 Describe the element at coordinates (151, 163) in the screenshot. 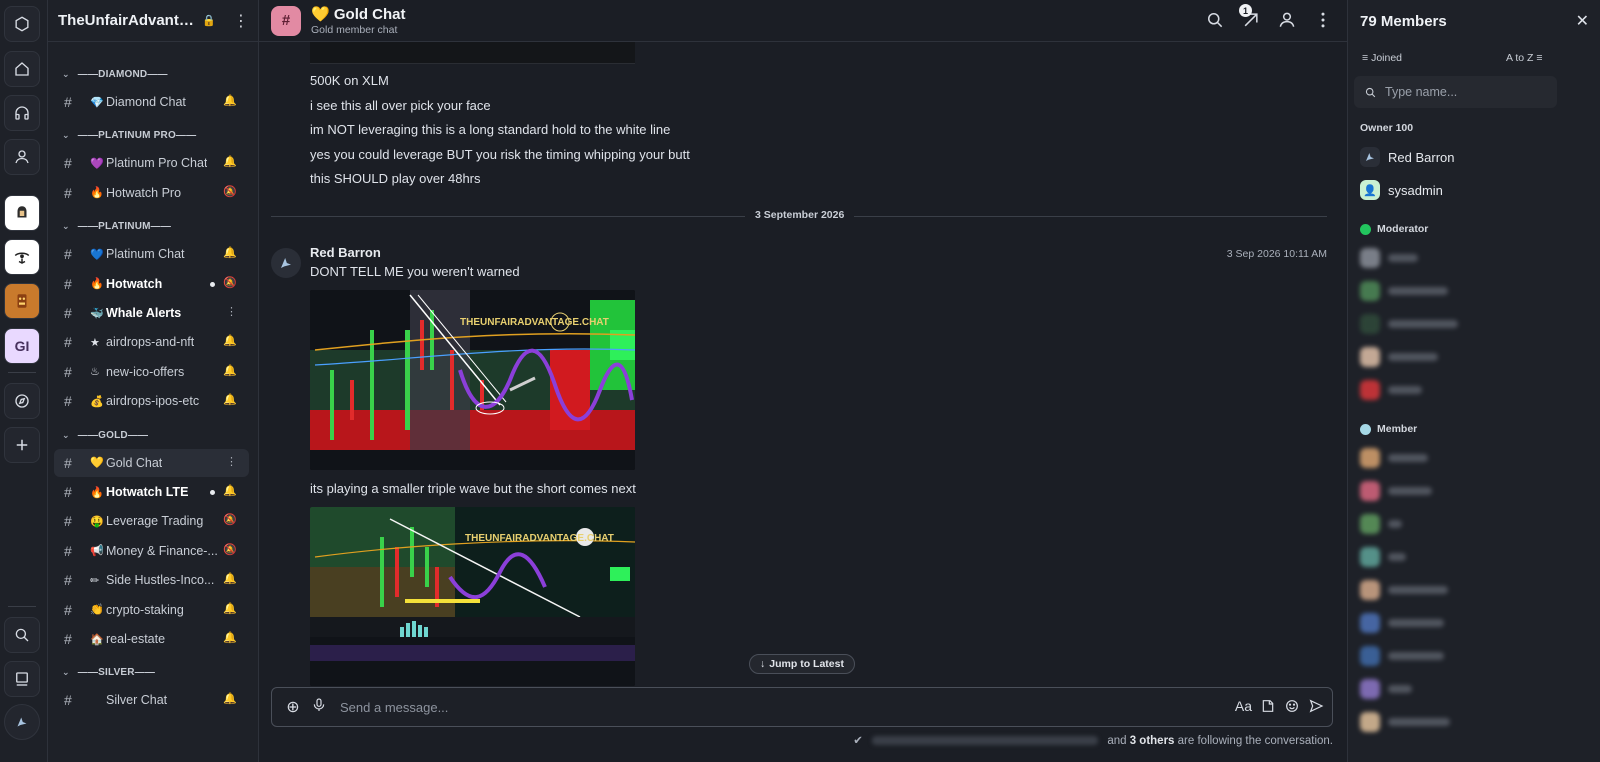

I see `sidebar-room: # 💜 Platinum Pro Chat 🔔` at that location.